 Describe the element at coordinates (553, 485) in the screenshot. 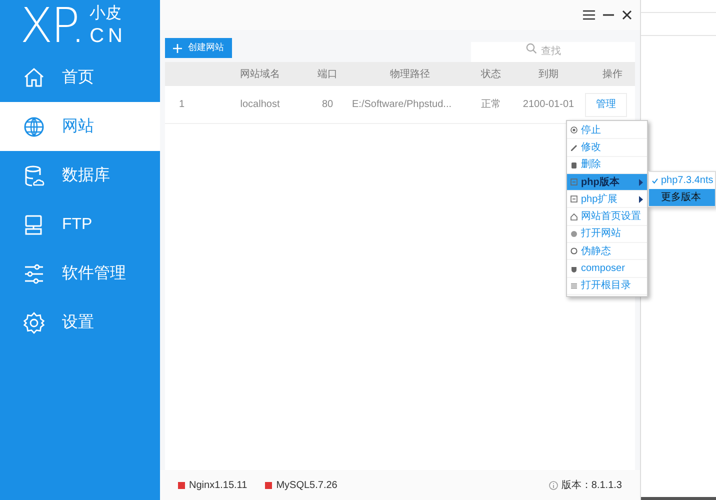

I see `info-icon` at that location.